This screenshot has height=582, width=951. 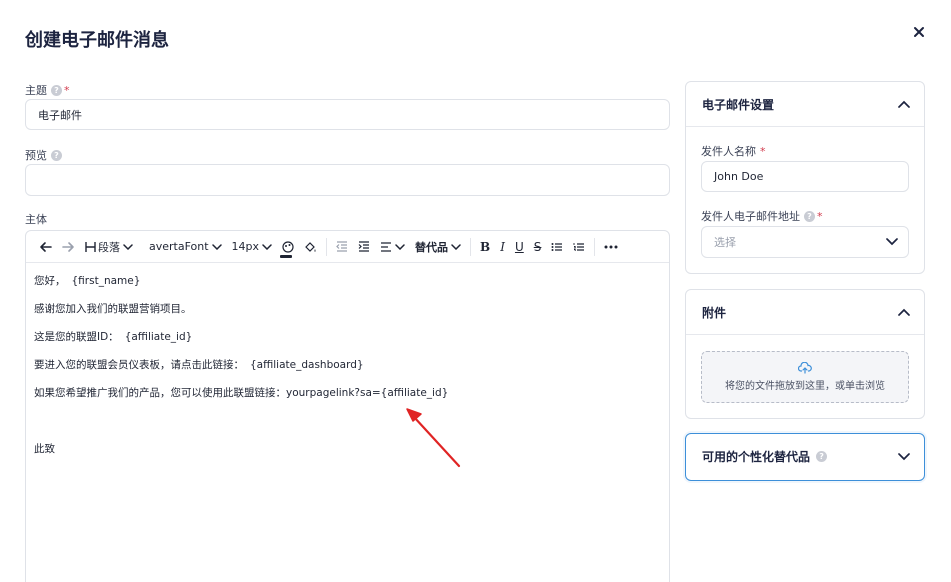 I want to click on heading-label: 段落, so click(x=109, y=247).